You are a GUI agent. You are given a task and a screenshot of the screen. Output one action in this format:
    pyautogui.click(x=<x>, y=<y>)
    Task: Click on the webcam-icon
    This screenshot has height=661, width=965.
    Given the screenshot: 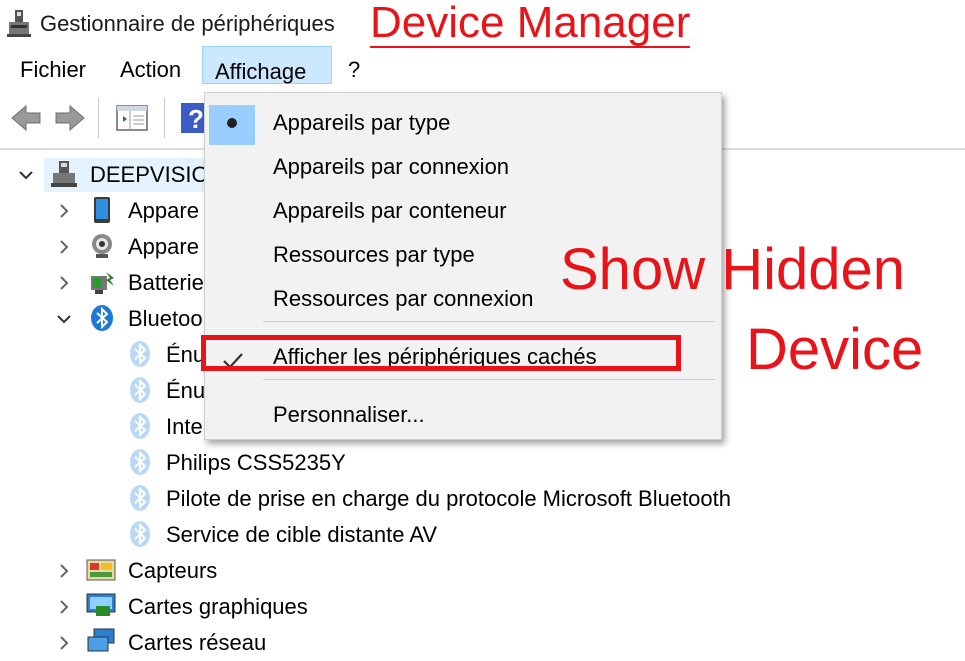 What is the action you would take?
    pyautogui.click(x=102, y=246)
    